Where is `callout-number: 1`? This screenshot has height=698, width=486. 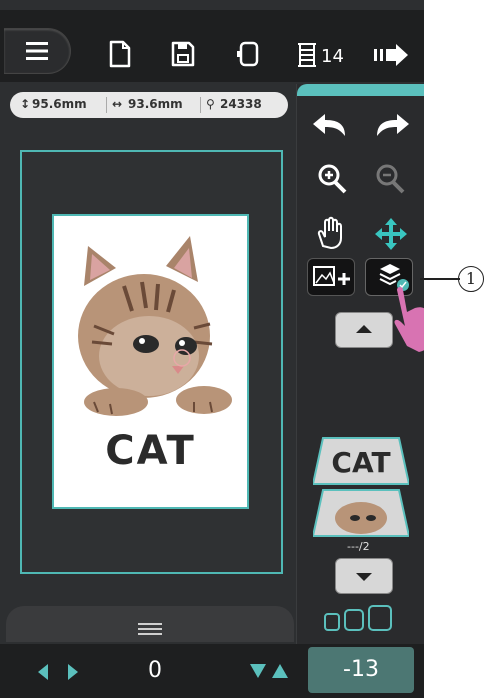 callout-number: 1 is located at coordinates (471, 279).